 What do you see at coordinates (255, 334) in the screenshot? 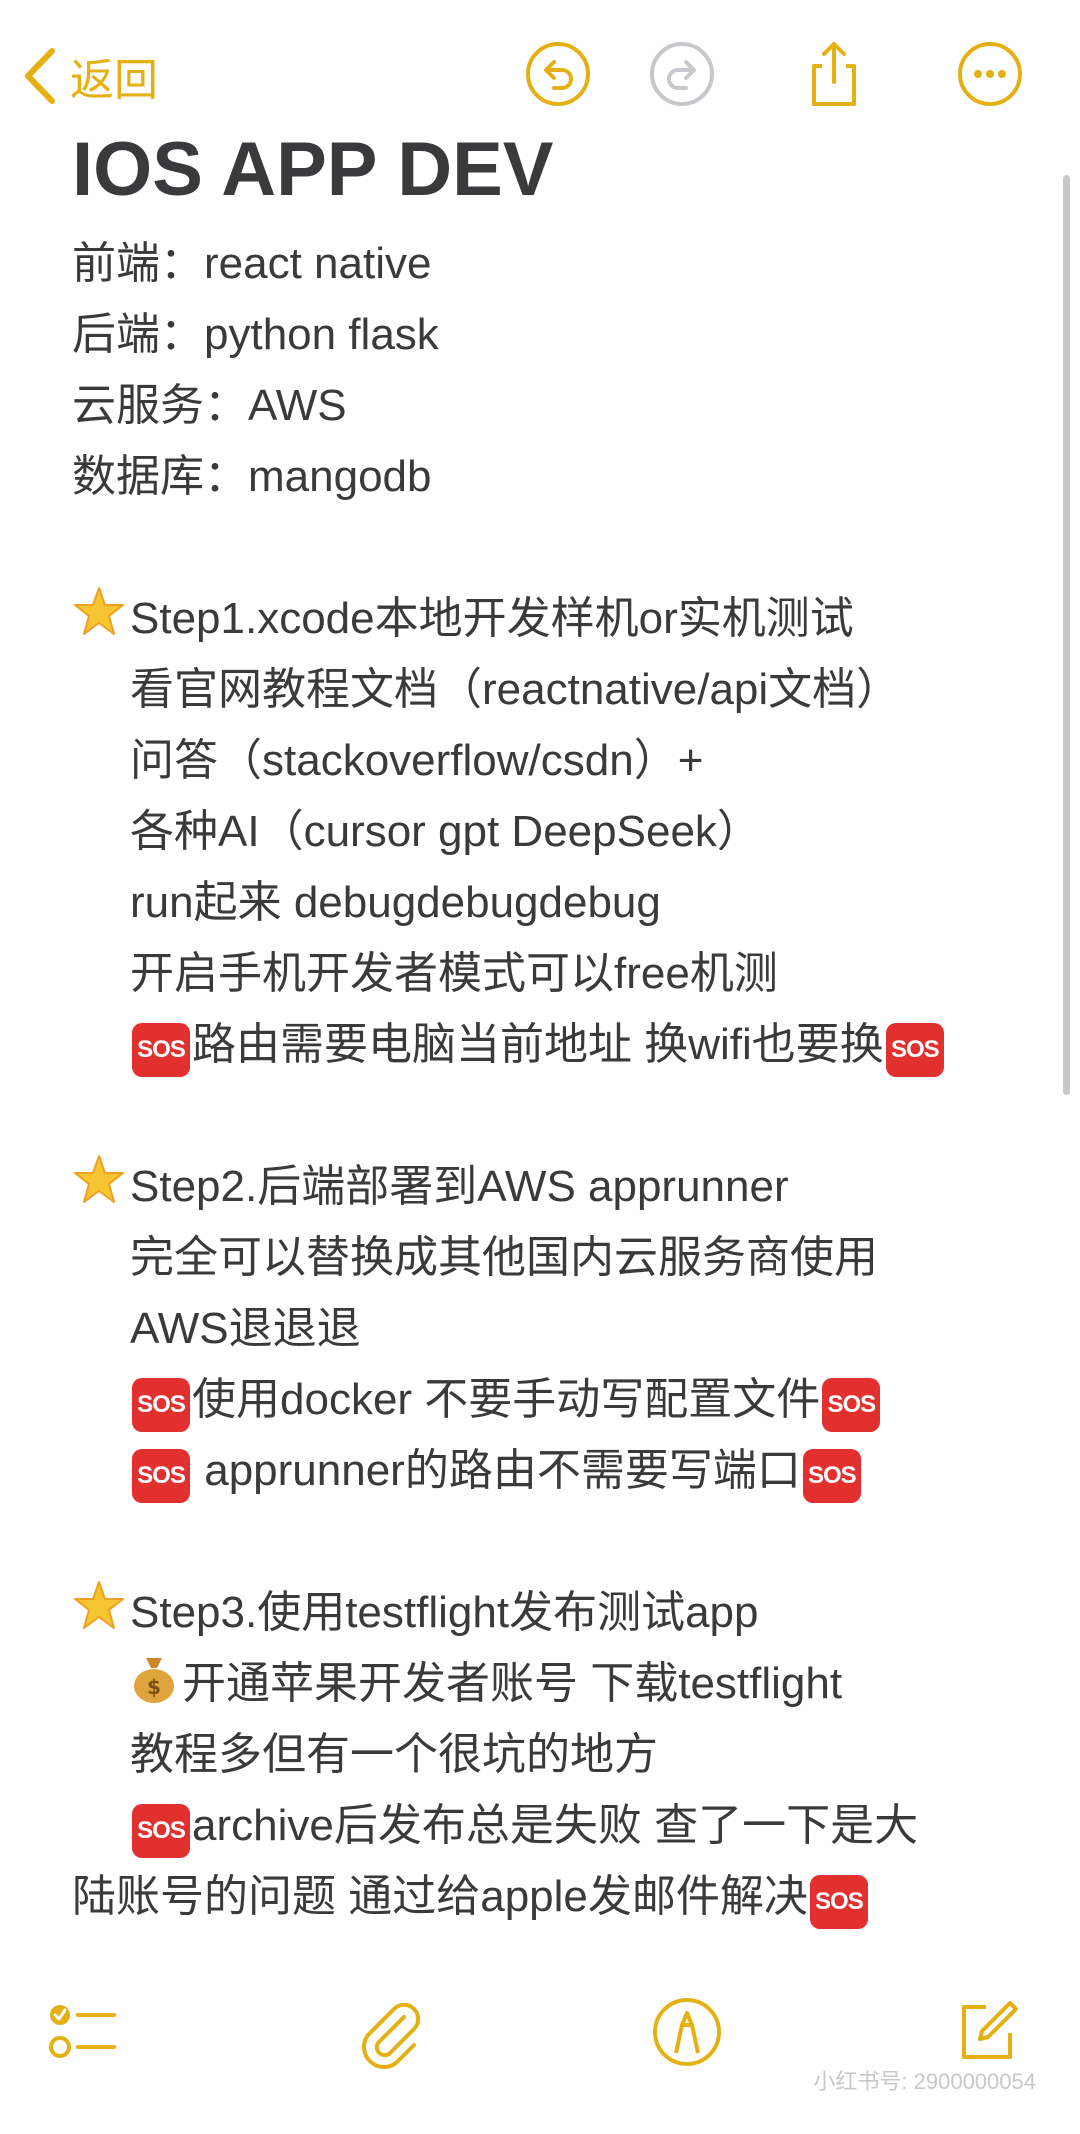
I see `stack-backend: 后端：python flask` at bounding box center [255, 334].